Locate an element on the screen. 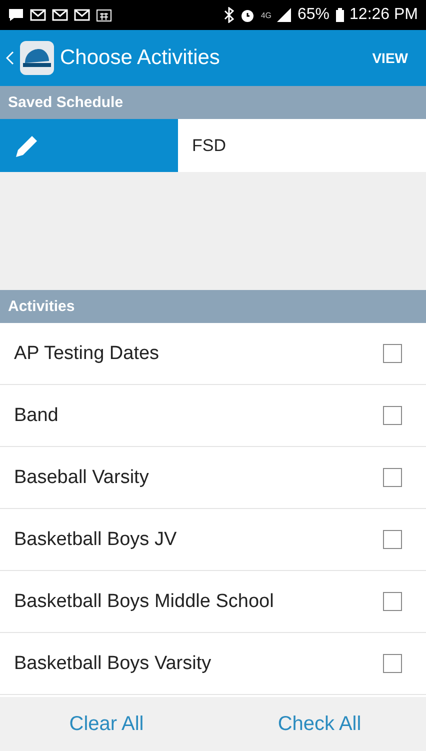 The height and width of the screenshot is (751, 426). battery-icon is located at coordinates (340, 15).